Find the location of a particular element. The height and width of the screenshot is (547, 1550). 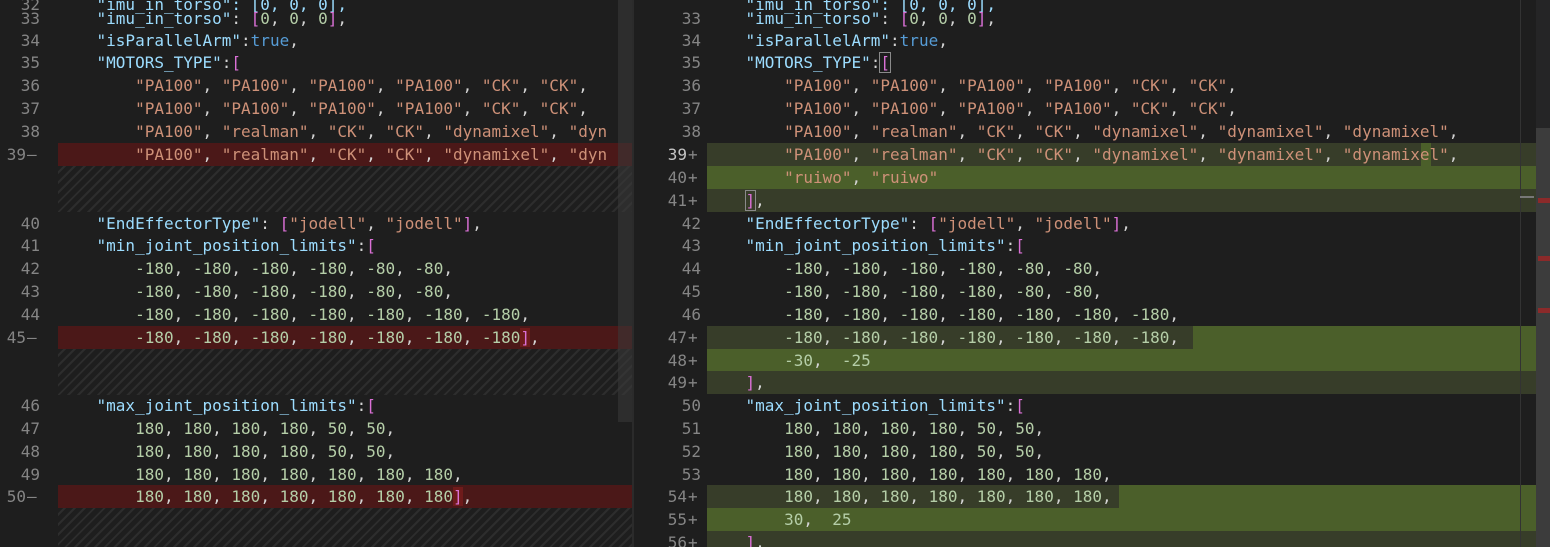

code-line: 43 -180, -180, -180, -180, -80, -80, is located at coordinates (317, 291).